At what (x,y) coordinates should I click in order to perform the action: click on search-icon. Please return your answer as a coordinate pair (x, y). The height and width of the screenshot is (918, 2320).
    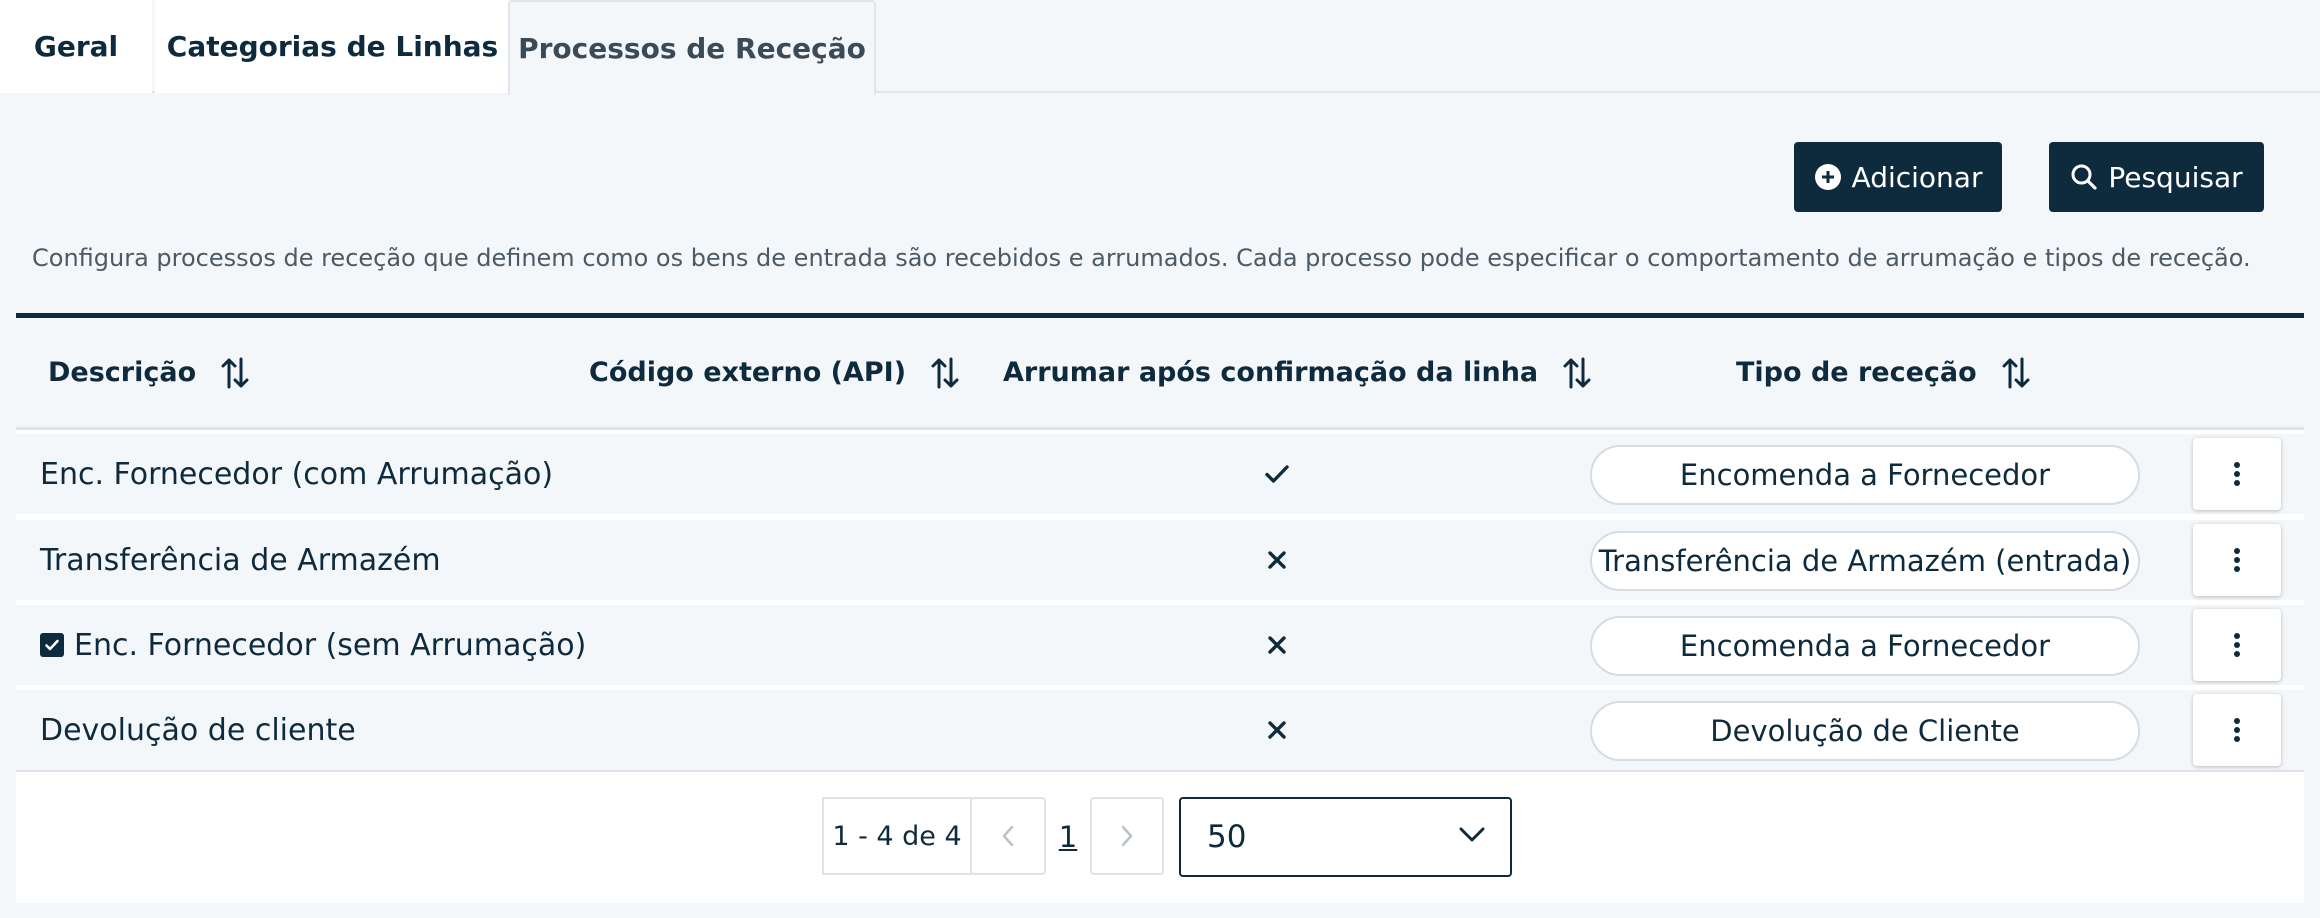
    Looking at the image, I should click on (2084, 177).